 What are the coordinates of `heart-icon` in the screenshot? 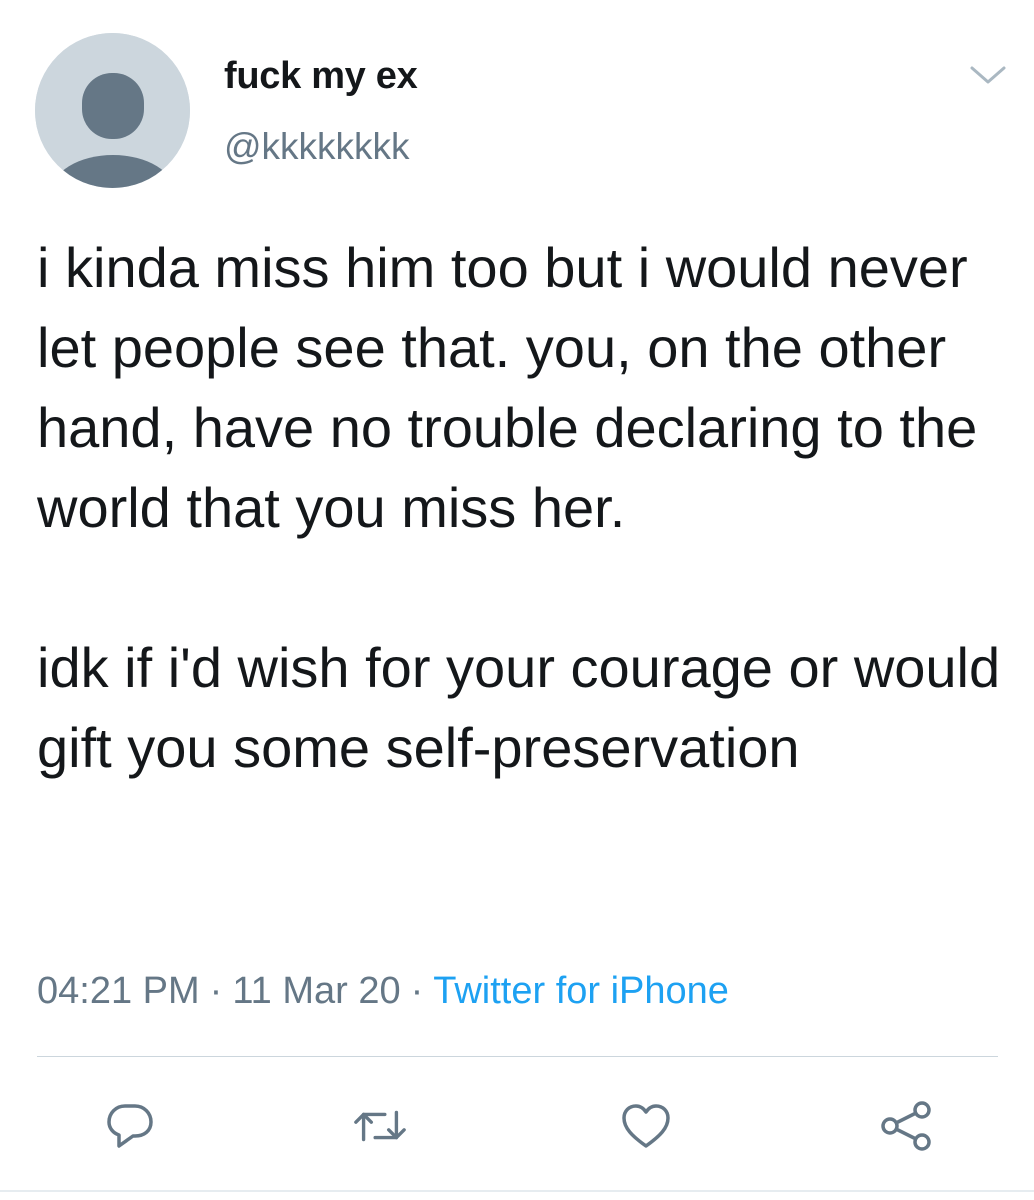 It's located at (646, 1126).